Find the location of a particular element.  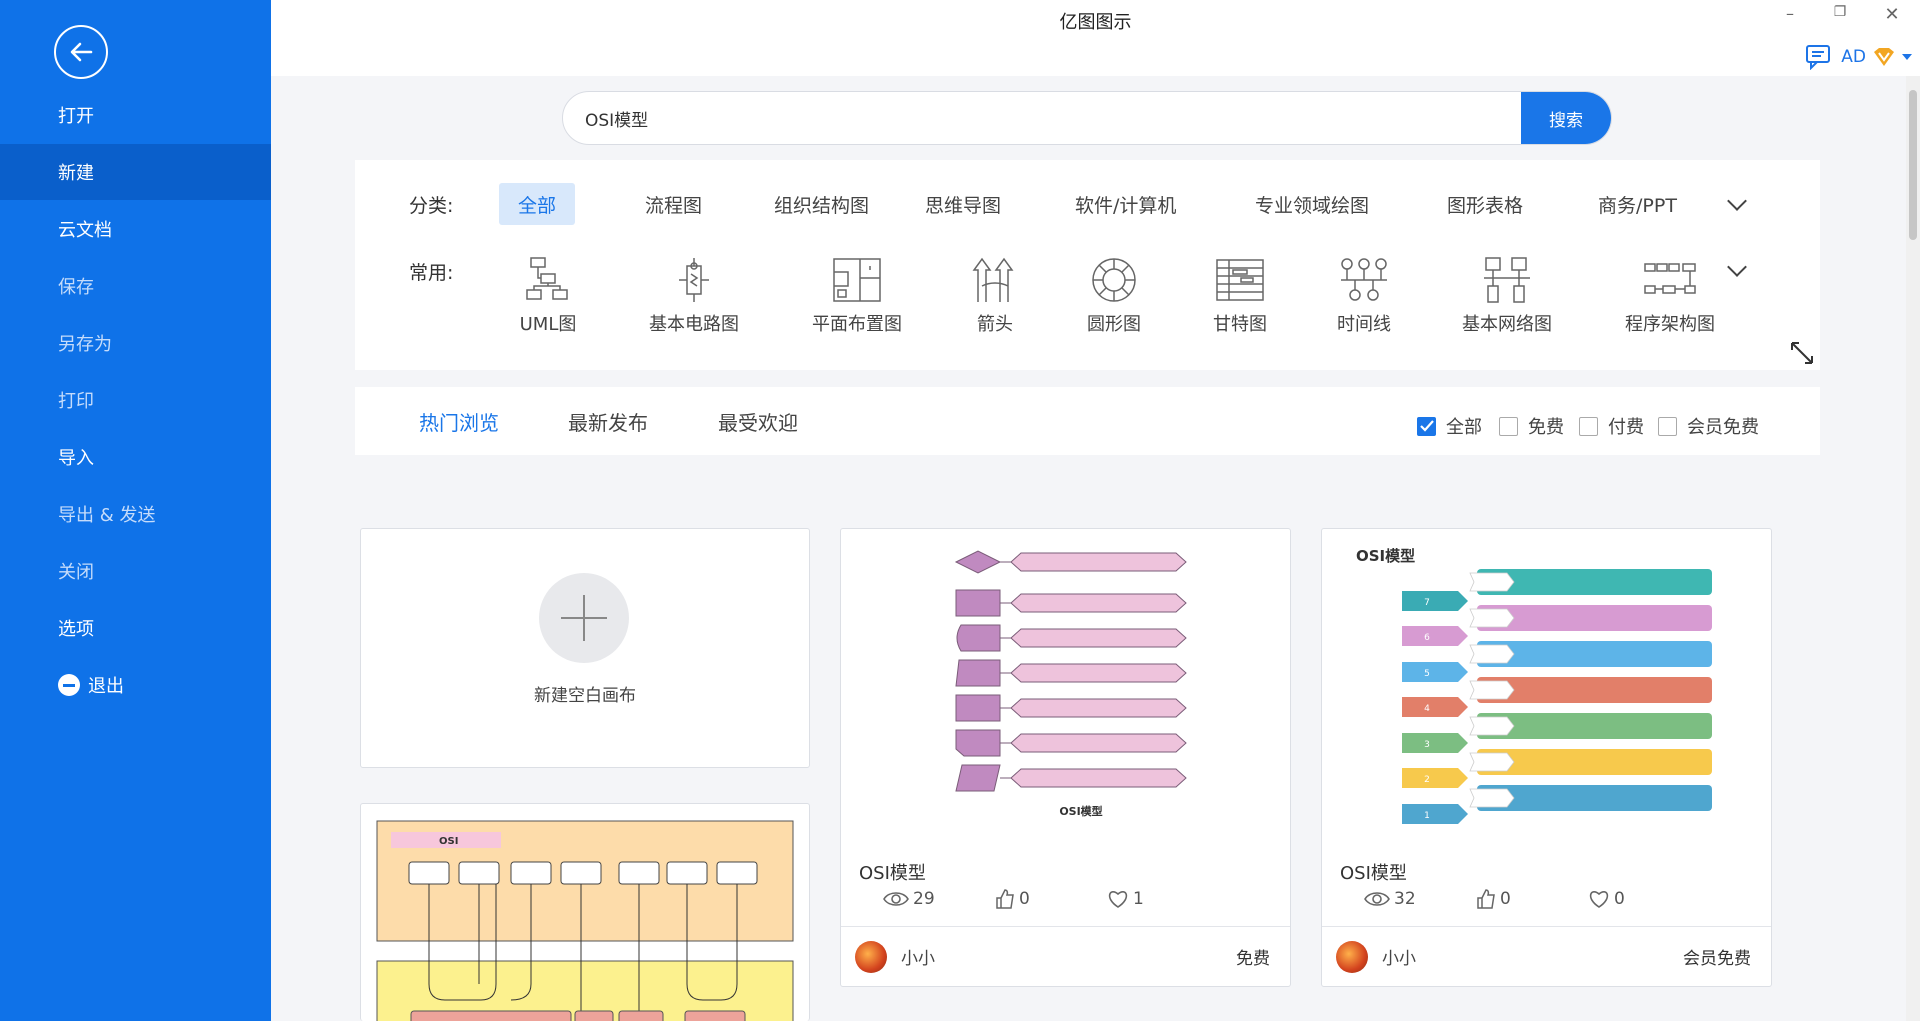

common-label-text: 基本网络图 is located at coordinates (1507, 324).